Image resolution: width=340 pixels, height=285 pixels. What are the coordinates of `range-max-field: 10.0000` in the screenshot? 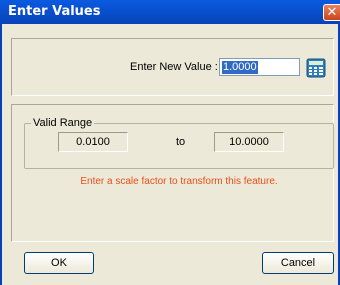 It's located at (249, 142).